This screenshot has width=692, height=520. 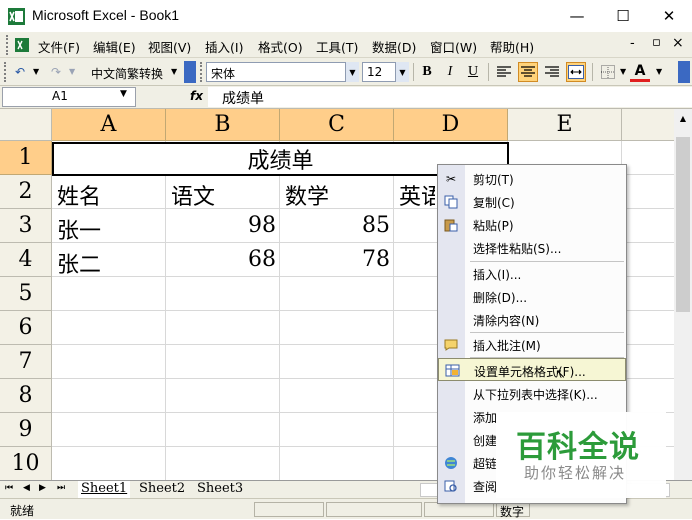 I want to click on undo-dropdown-icon: ▼, so click(x=36, y=71).